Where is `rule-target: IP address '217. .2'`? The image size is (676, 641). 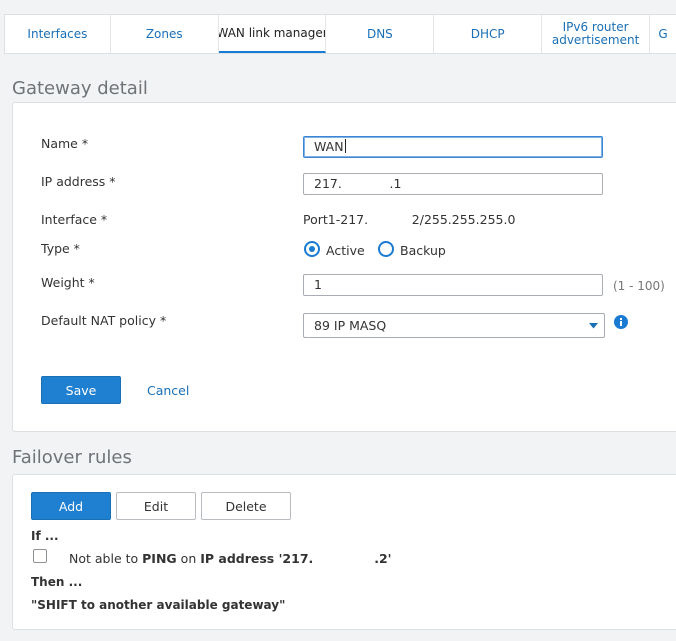
rule-target: IP address '217. .2' is located at coordinates (296, 558).